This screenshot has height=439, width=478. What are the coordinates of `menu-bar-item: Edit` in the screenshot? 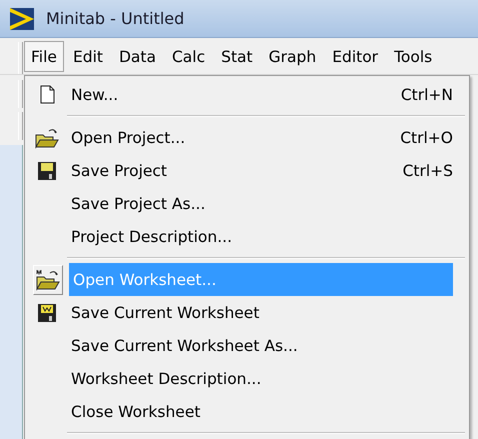 It's located at (88, 56).